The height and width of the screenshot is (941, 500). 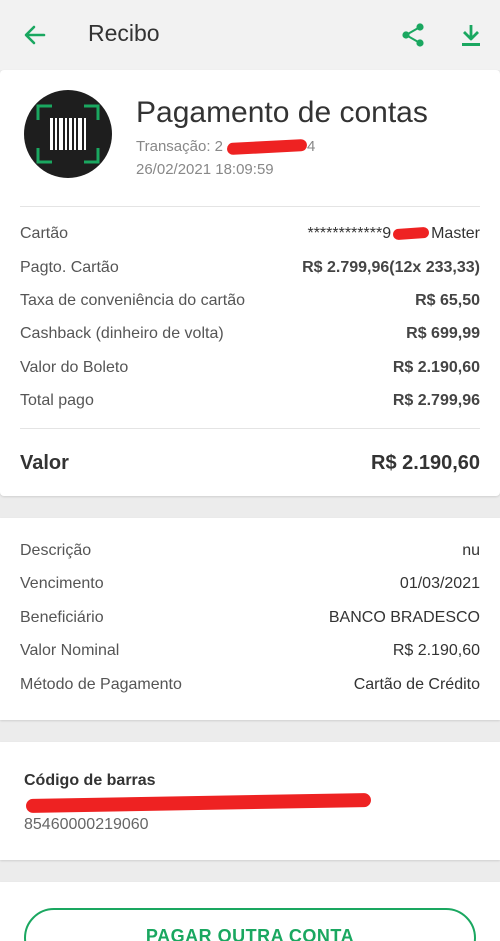 I want to click on card-brand: Master, so click(x=455, y=233).